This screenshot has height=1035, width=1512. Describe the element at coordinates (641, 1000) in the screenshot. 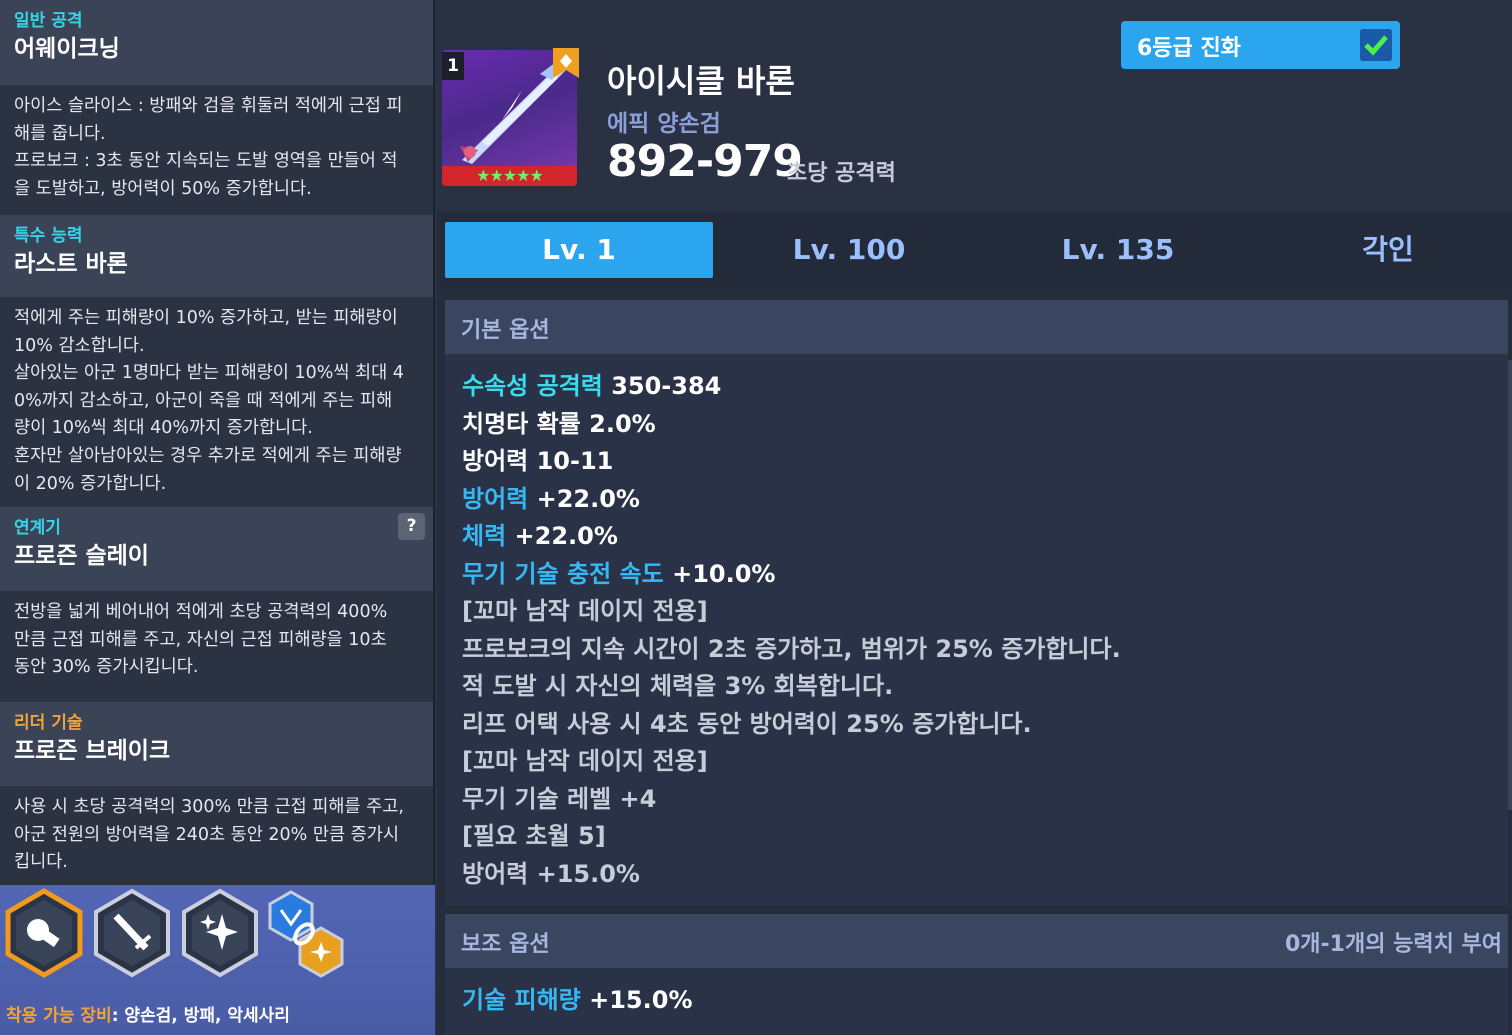

I see `option-value: +15.0%` at that location.